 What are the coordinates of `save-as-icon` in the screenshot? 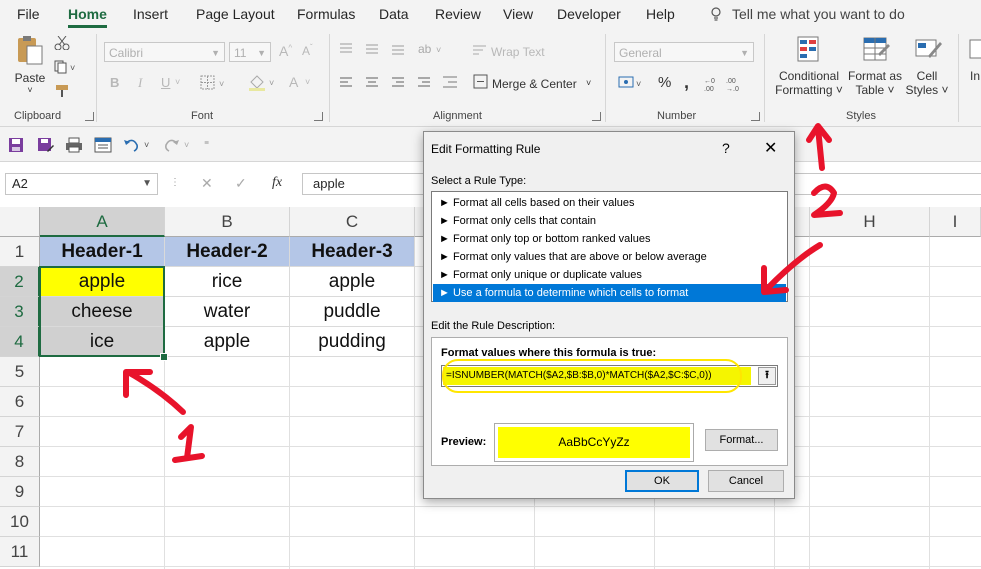 It's located at (46, 145).